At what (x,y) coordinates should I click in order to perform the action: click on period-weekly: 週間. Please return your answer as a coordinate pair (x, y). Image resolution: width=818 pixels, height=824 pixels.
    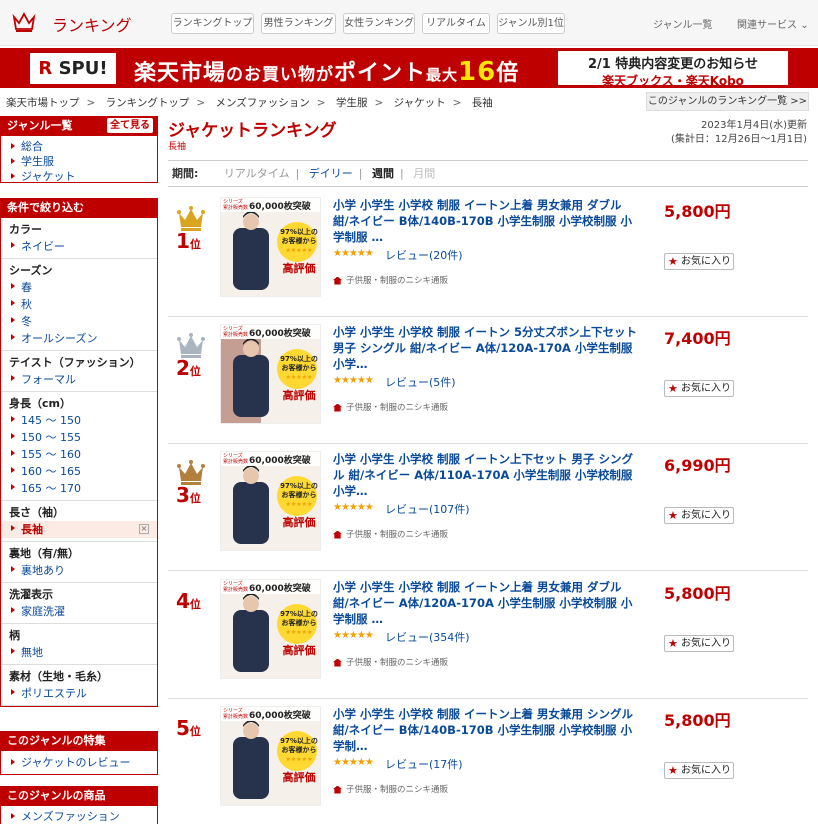
    Looking at the image, I should click on (383, 173).